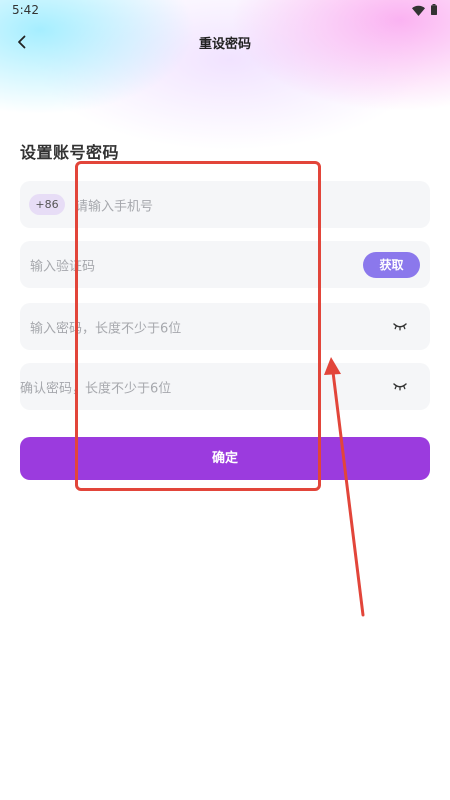 The width and height of the screenshot is (450, 800). I want to click on confirm-password-placeholder: 确认密码，长度不少于6位, so click(96, 388).